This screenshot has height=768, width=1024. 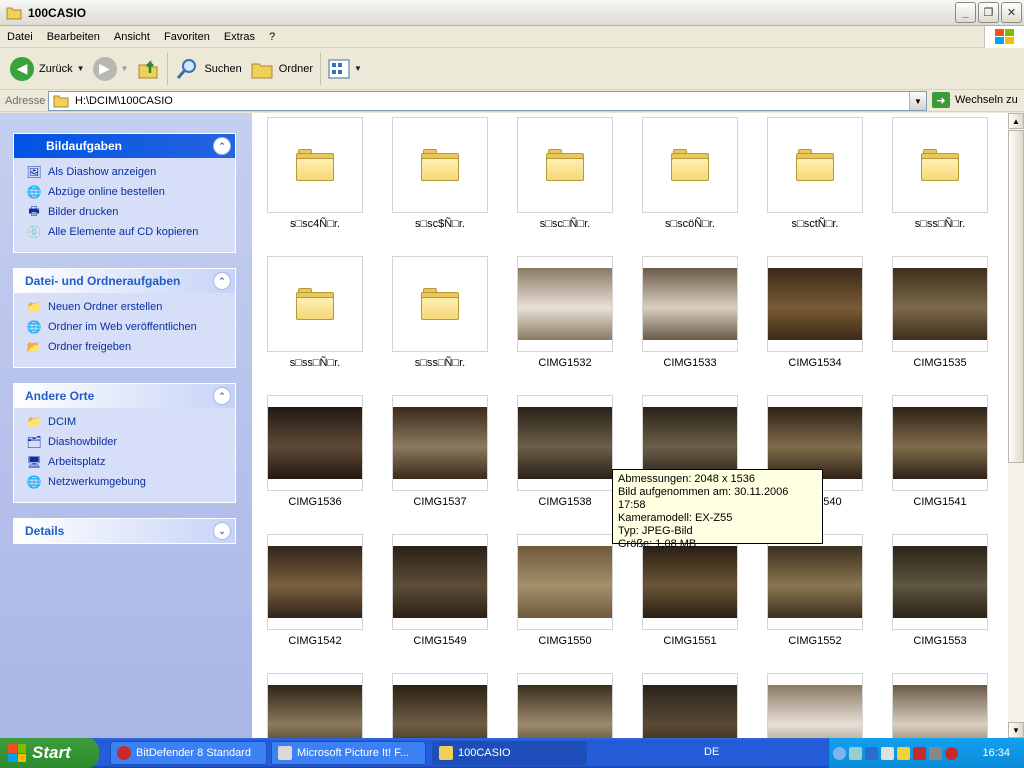 I want to click on task-copy-cd: 💿 Alle Elemente auf CD kopieren, so click(x=130, y=232).